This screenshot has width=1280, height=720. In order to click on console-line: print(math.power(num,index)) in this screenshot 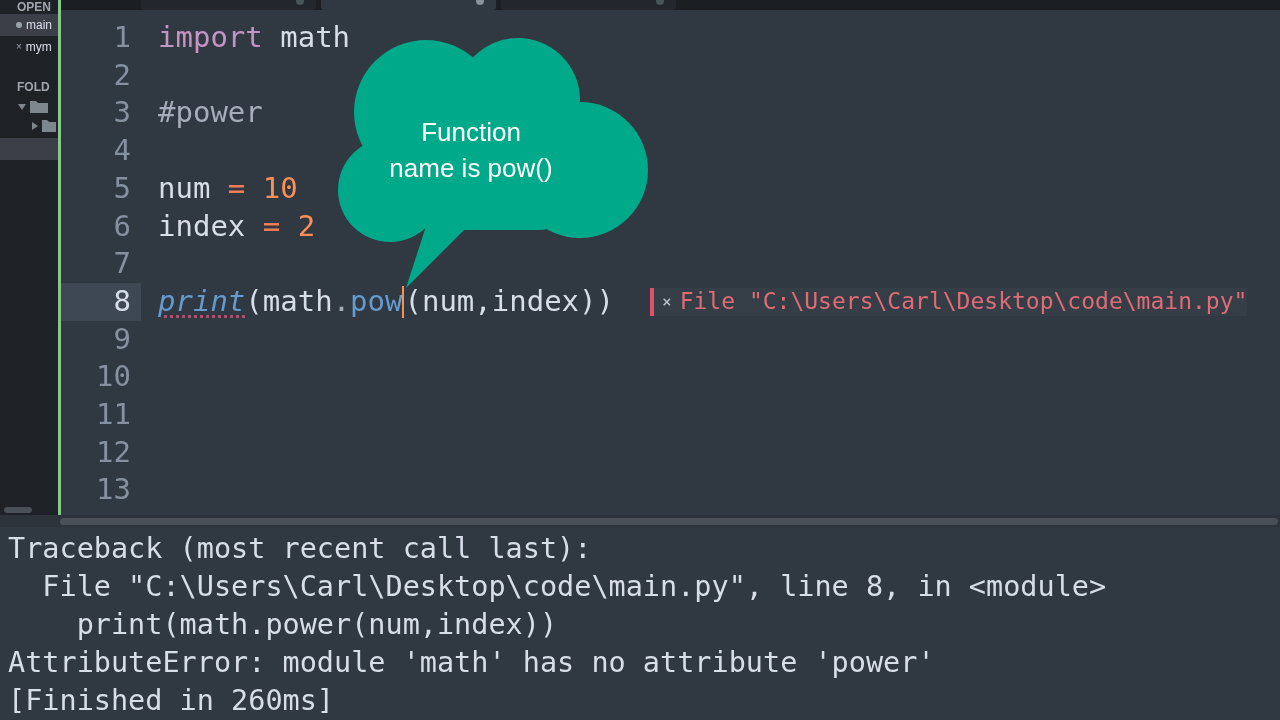, I will do `click(317, 625)`.